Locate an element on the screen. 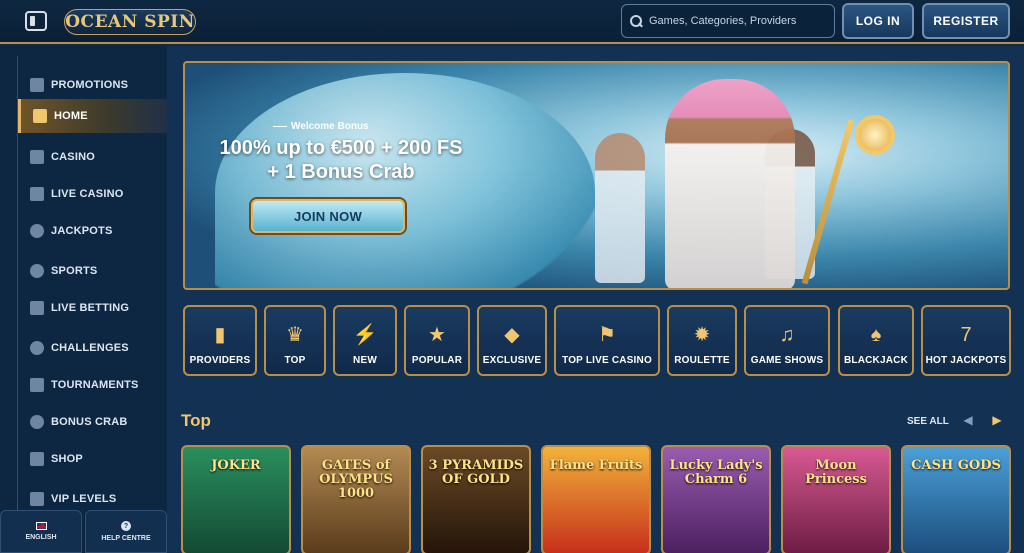 The image size is (1024, 553). category-label: EXCLUSIVE is located at coordinates (512, 360).